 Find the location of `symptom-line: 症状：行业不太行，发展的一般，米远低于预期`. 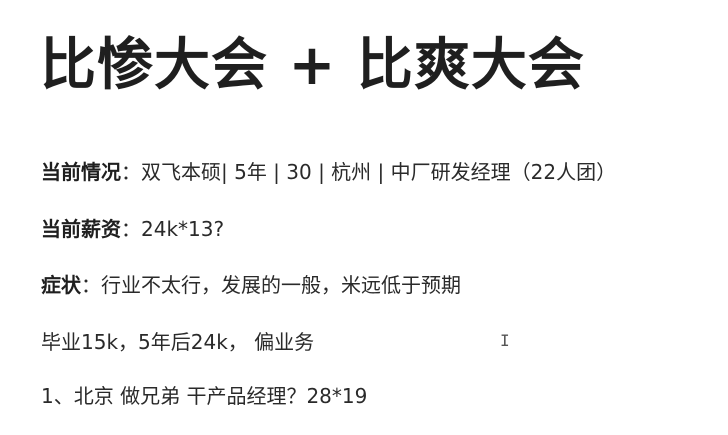

symptom-line: 症状：行业不太行，发展的一般，米远低于预期 is located at coordinates (251, 285).